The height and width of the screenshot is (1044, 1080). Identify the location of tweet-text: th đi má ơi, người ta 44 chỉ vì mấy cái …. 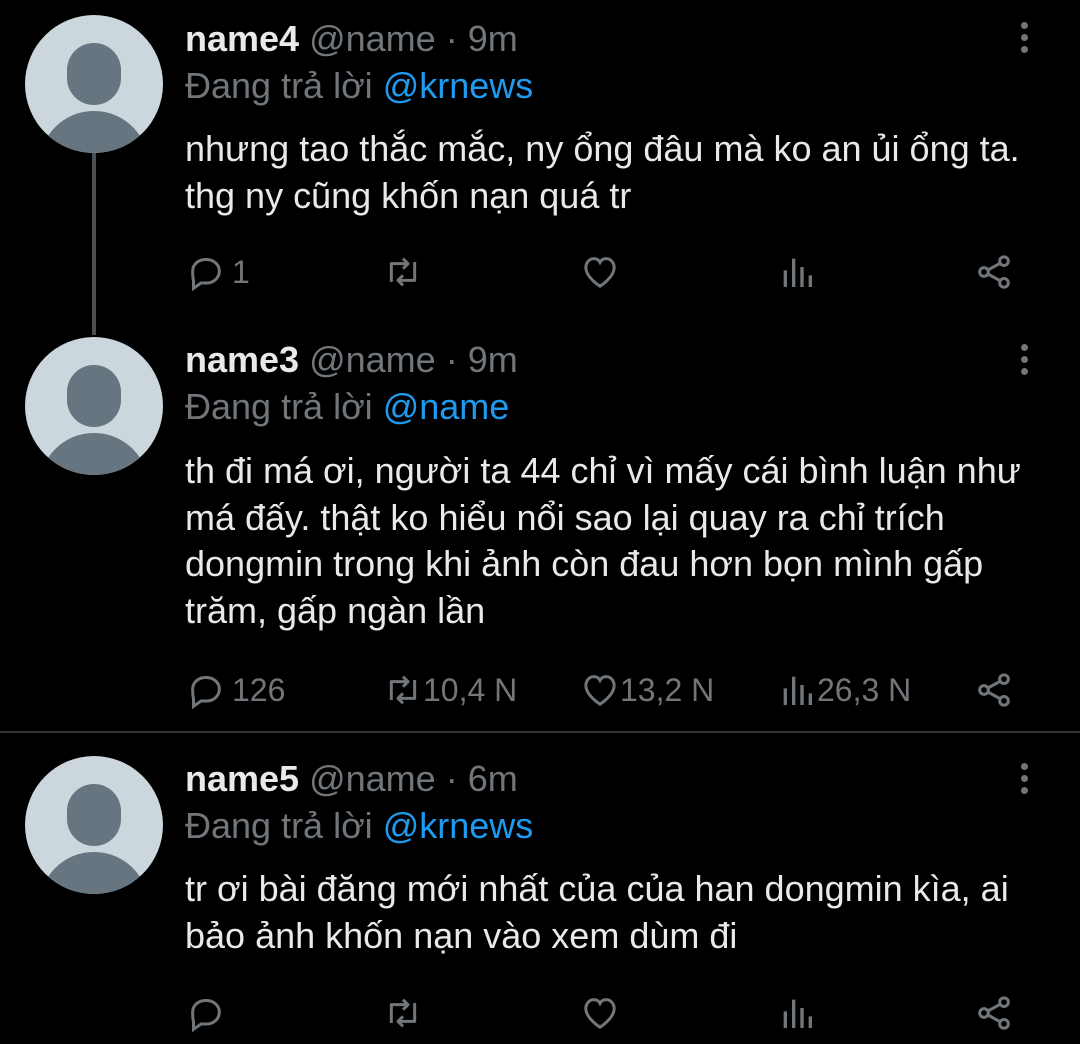
(603, 540).